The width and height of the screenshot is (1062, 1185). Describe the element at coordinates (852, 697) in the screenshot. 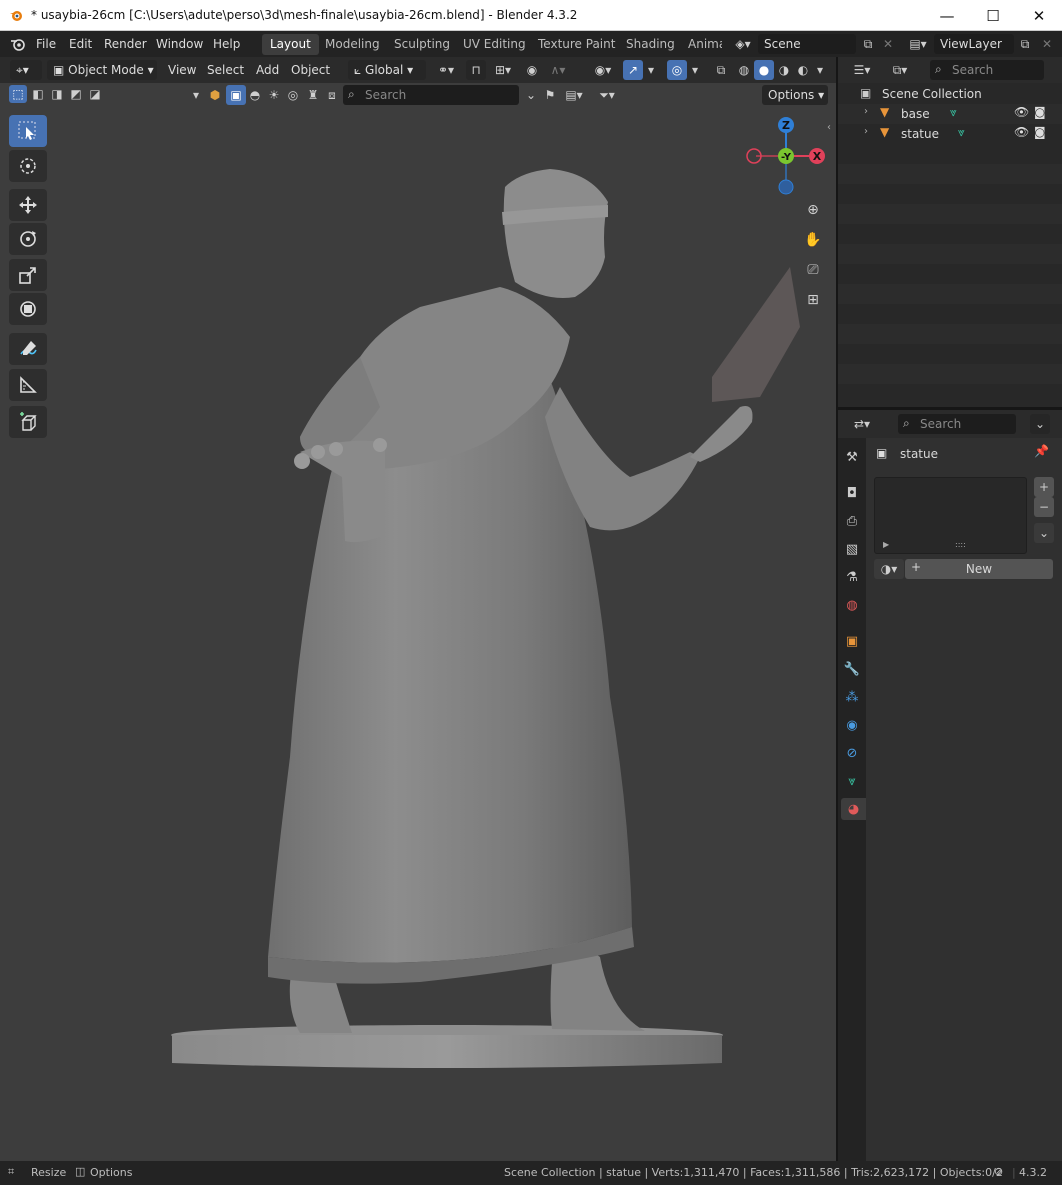

I see `particles-tab-icon: ⁂` at that location.